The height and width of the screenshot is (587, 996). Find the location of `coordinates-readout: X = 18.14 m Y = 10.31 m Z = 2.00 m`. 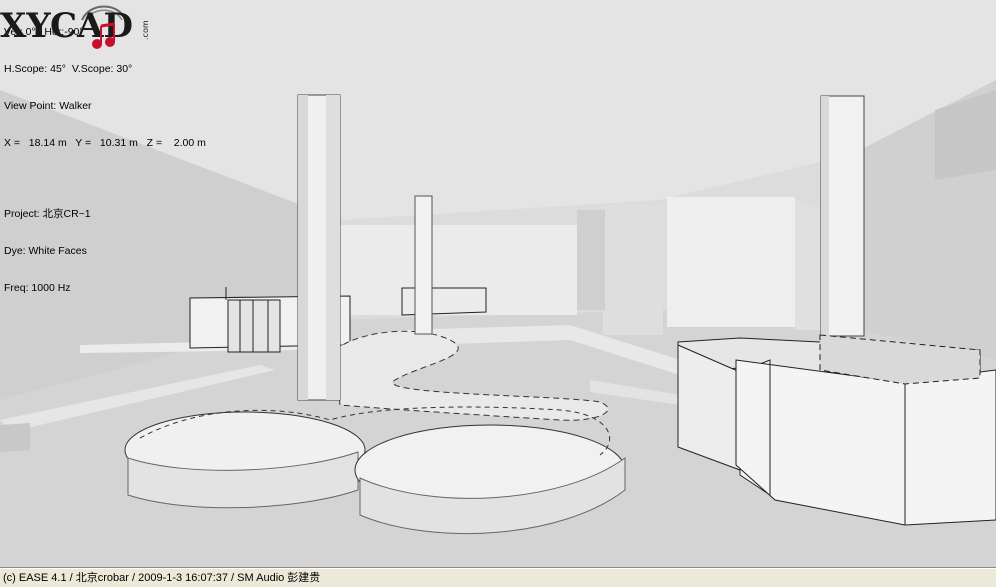

coordinates-readout: X = 18.14 m Y = 10.31 m Z = 2.00 m is located at coordinates (105, 143).